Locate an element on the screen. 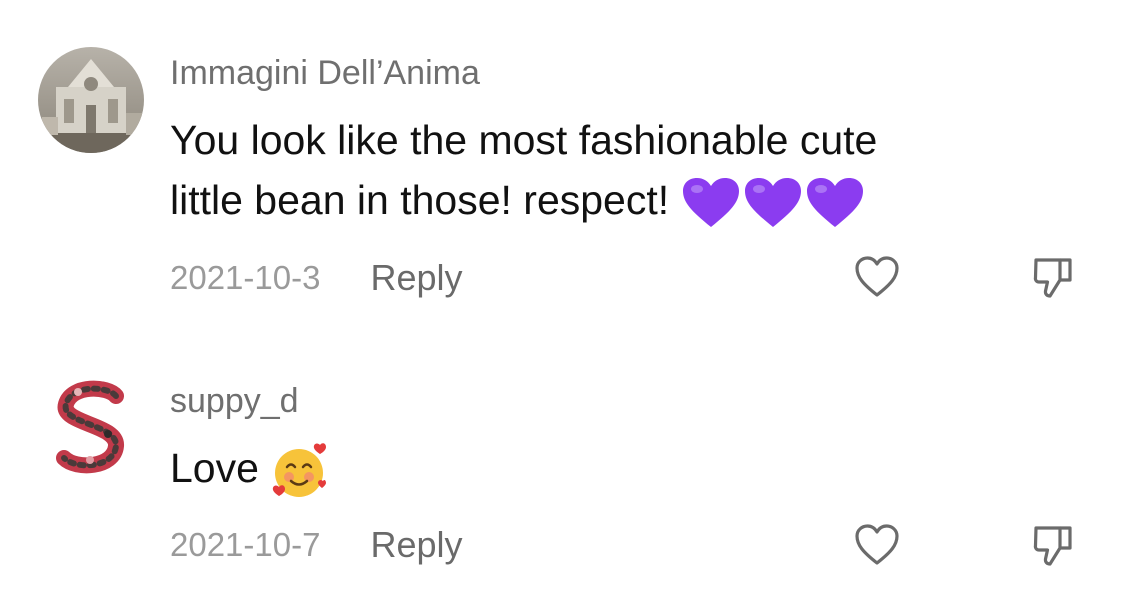 This screenshot has width=1125, height=614. comment-text-line: Love is located at coordinates (214, 468).